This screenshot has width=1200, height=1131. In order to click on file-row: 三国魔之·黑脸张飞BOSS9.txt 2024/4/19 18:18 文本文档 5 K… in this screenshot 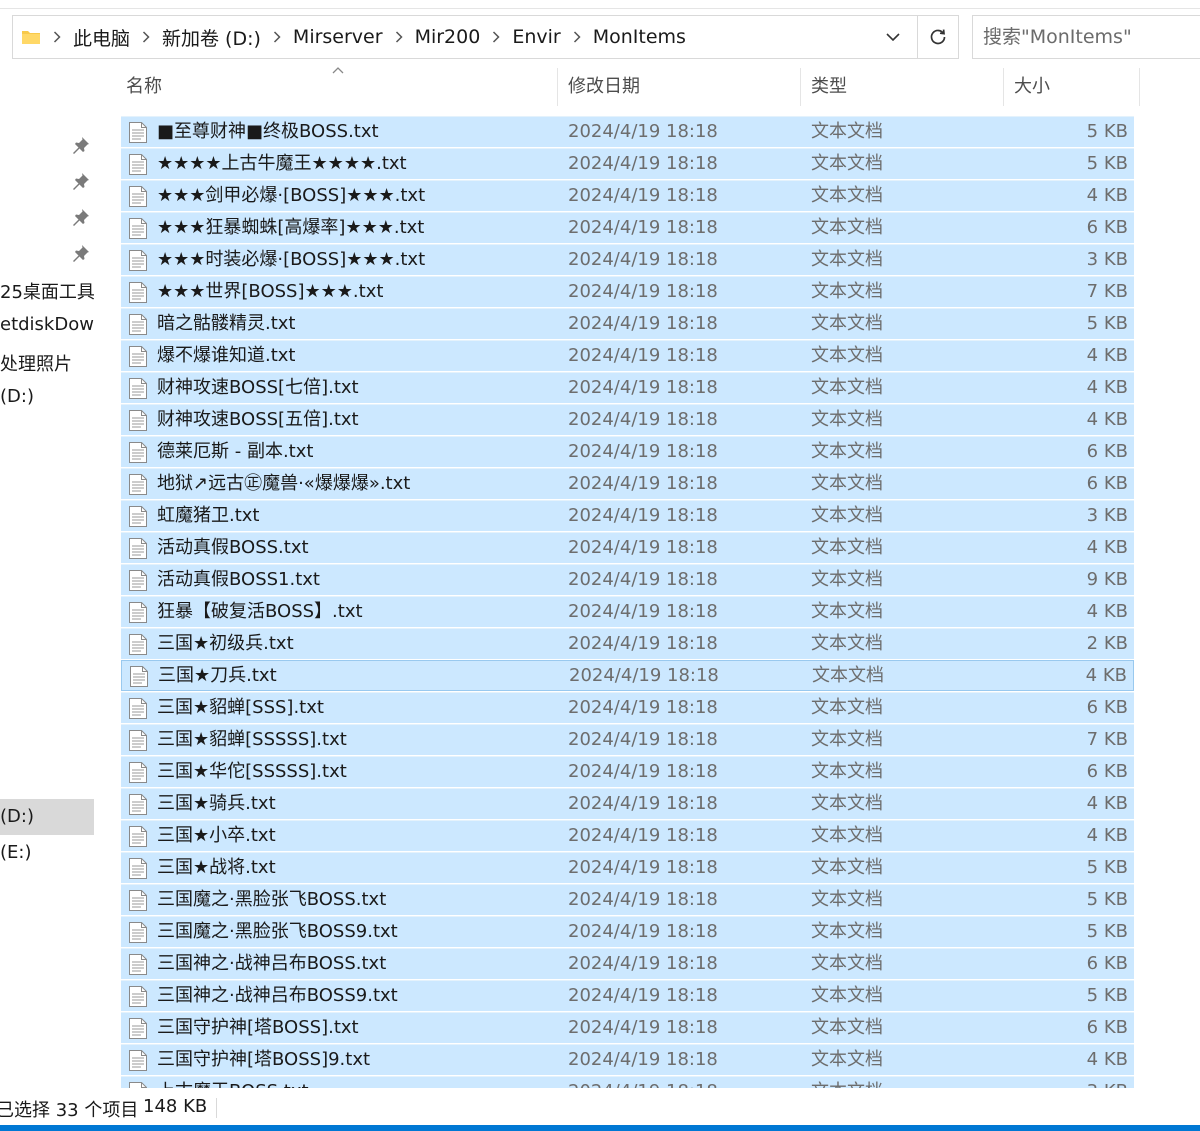, I will do `click(627, 931)`.